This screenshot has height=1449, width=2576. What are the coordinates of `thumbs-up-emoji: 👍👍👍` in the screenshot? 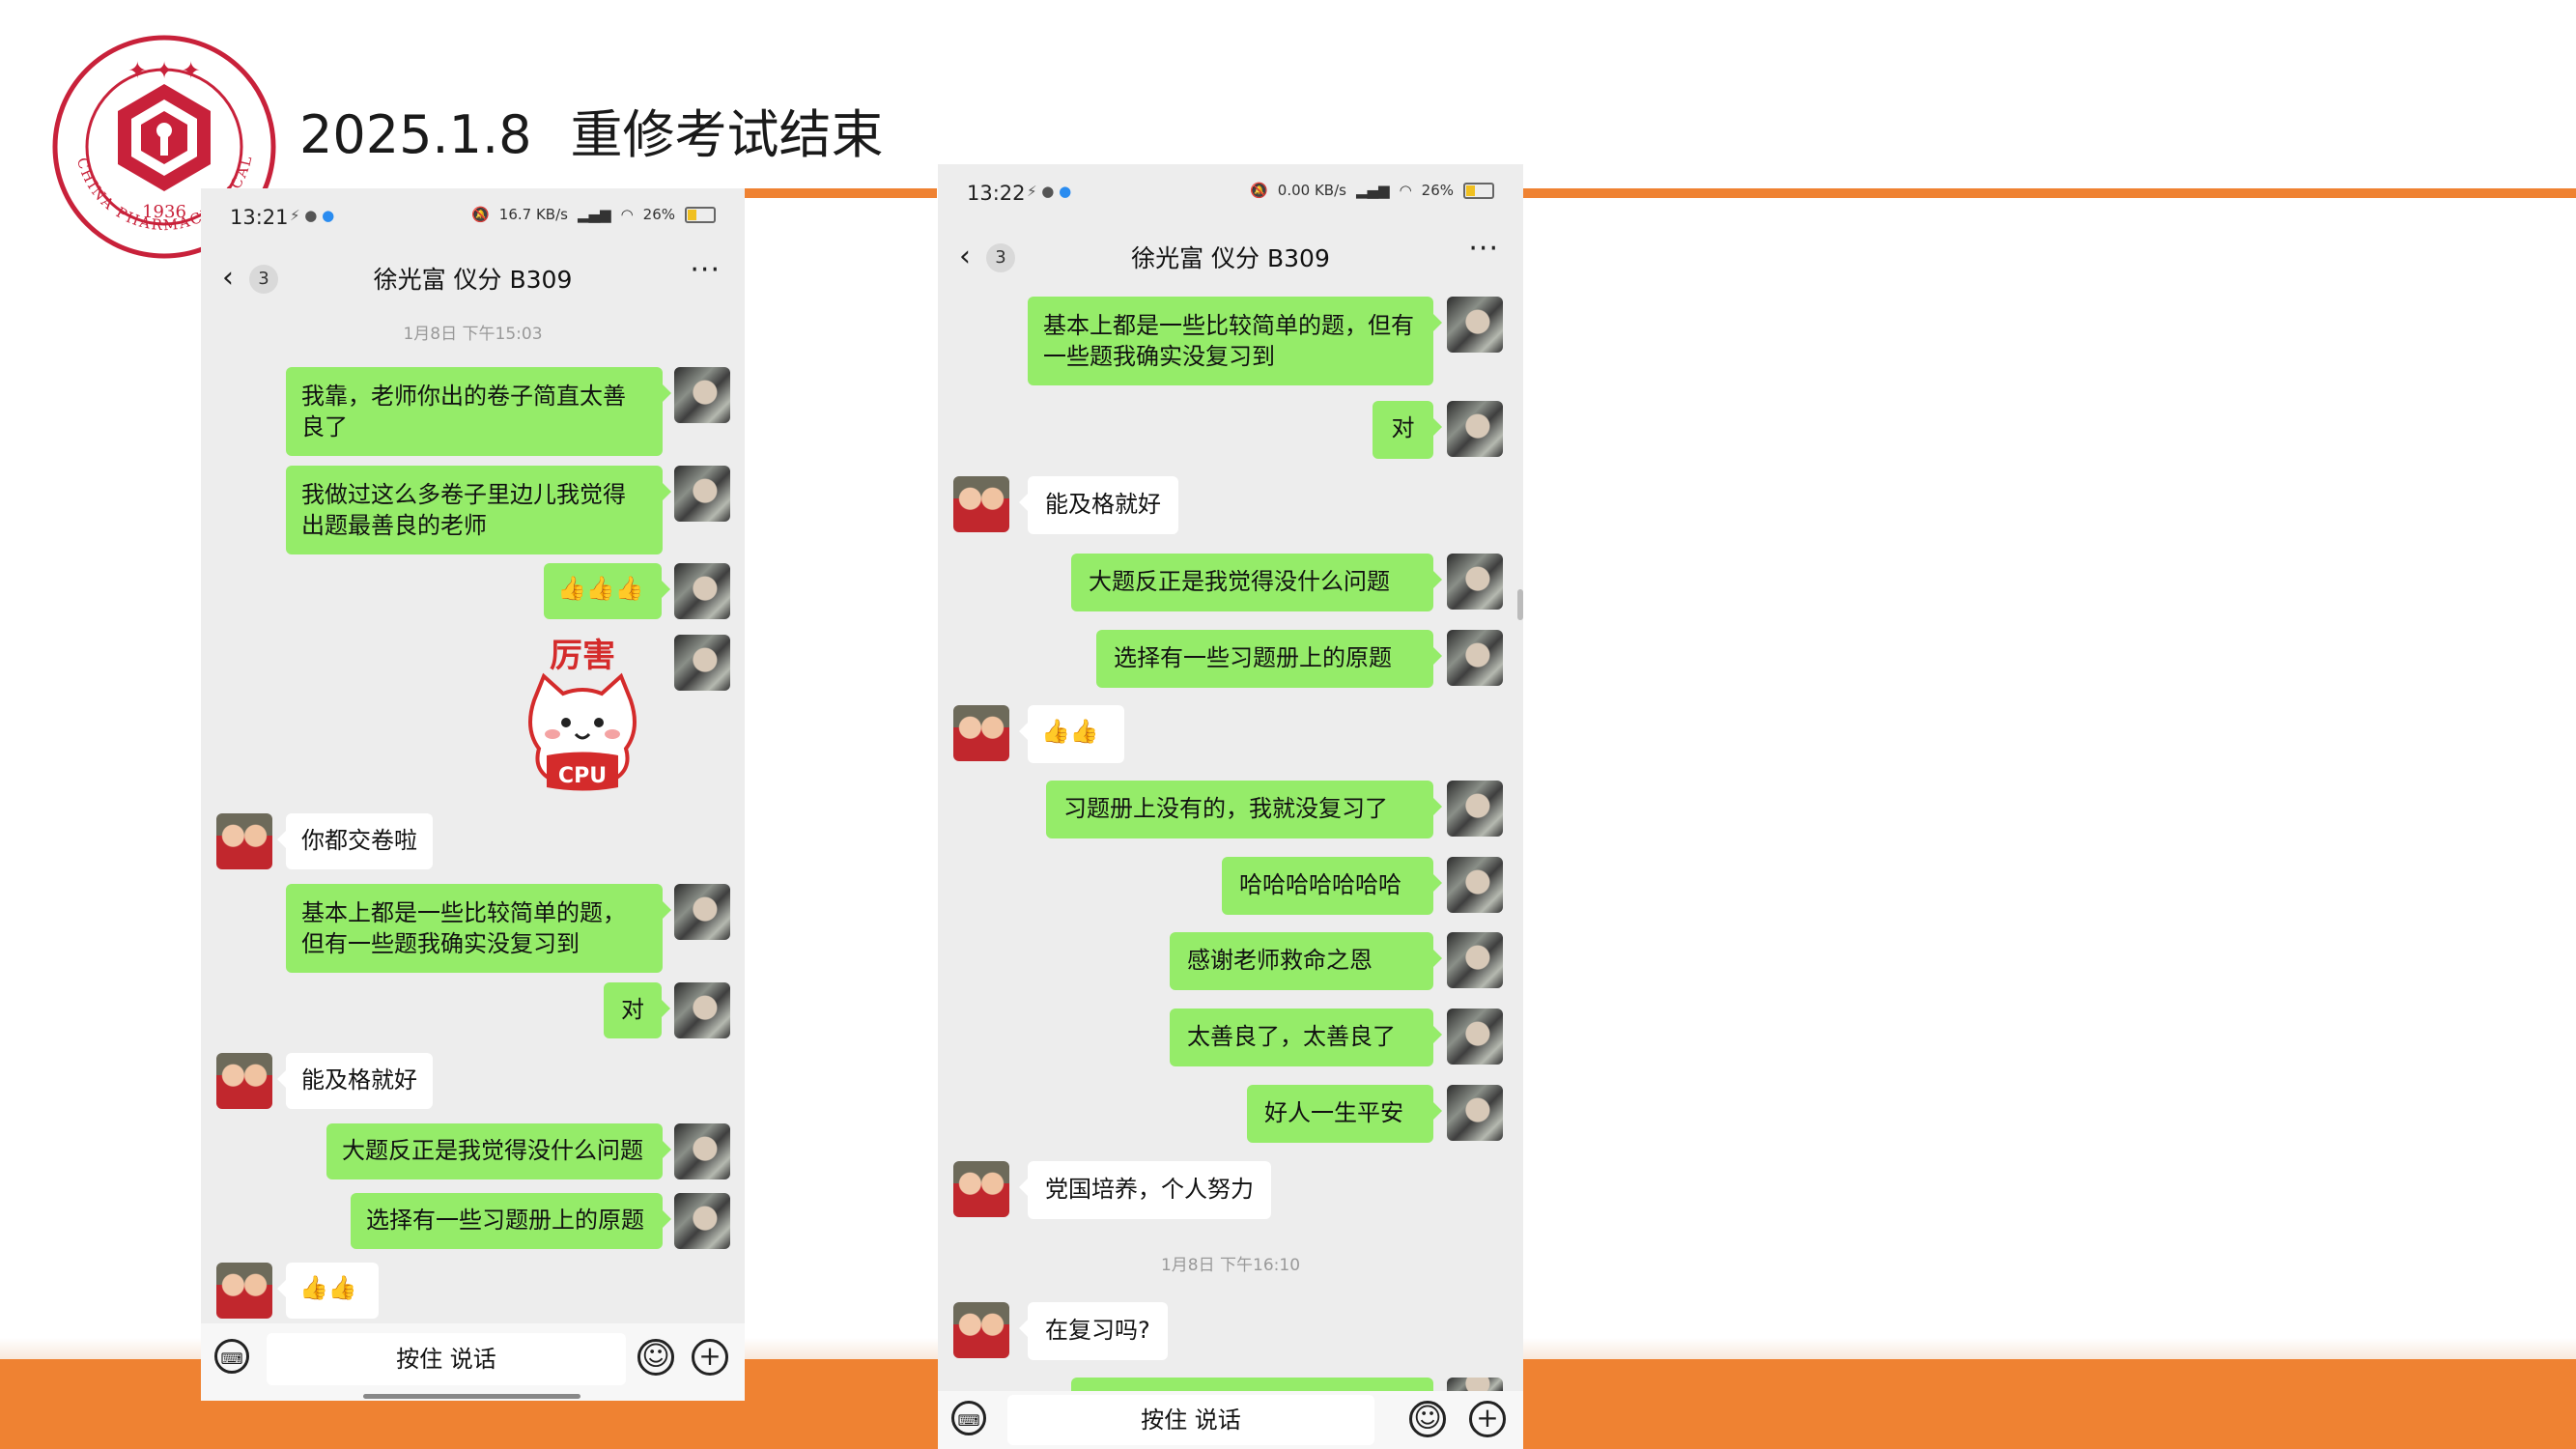 It's located at (600, 588).